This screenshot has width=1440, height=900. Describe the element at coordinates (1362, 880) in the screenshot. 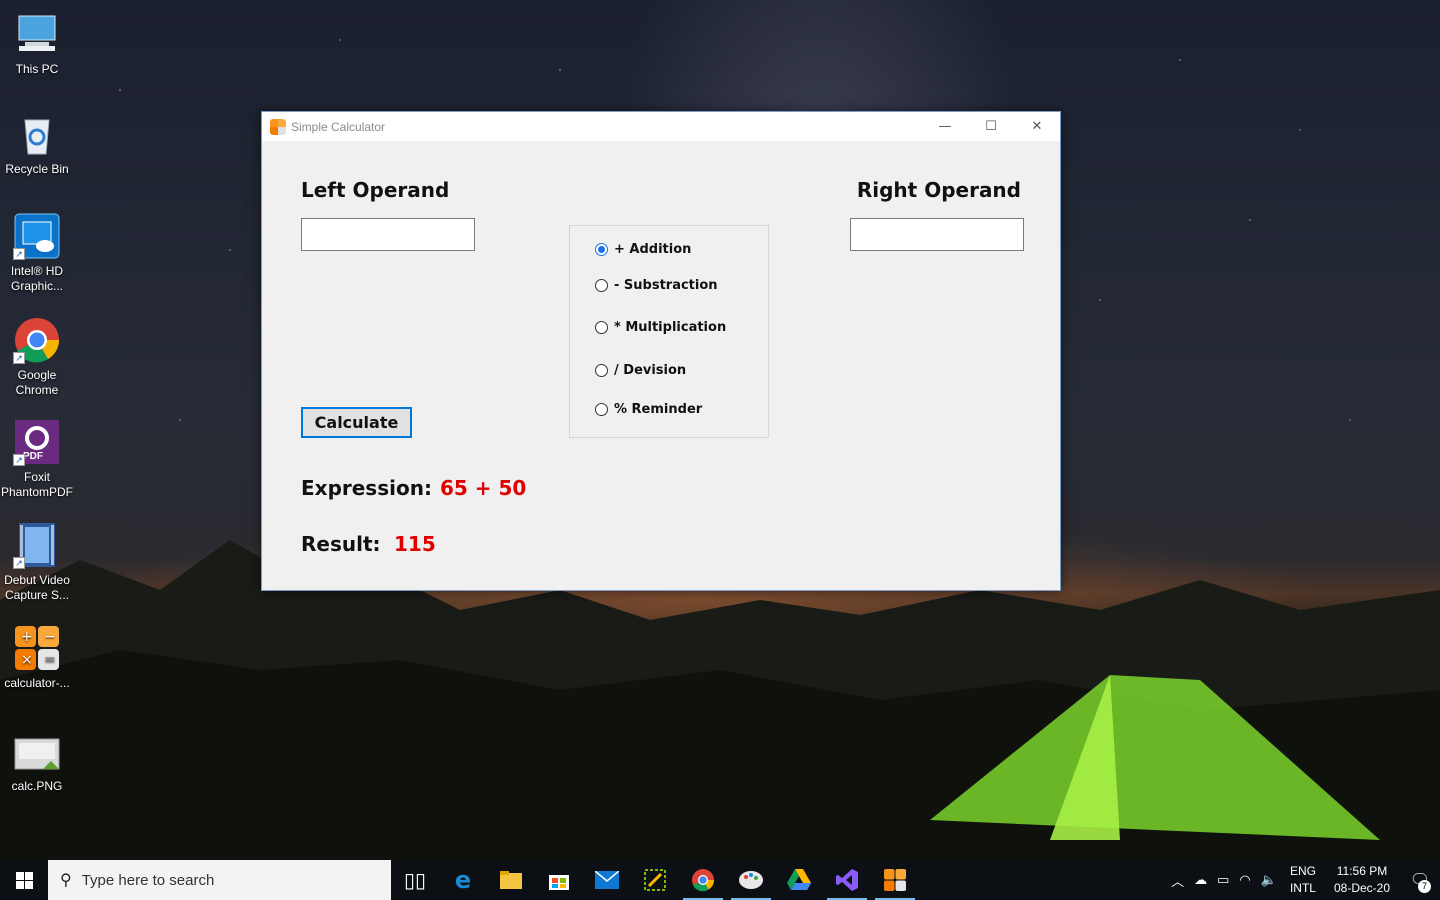

I see `clock: 11:56 PM 08-Dec-20` at that location.